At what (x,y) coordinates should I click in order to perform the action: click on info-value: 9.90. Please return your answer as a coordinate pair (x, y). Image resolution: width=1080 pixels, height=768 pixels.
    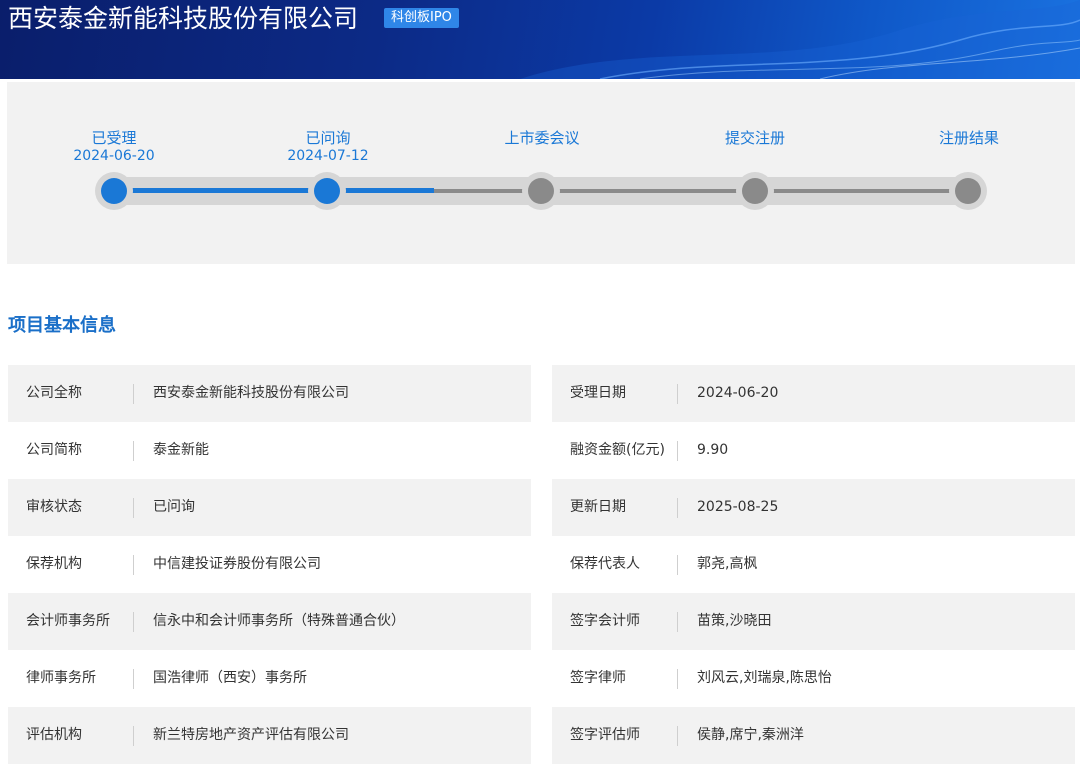
    Looking at the image, I should click on (713, 450).